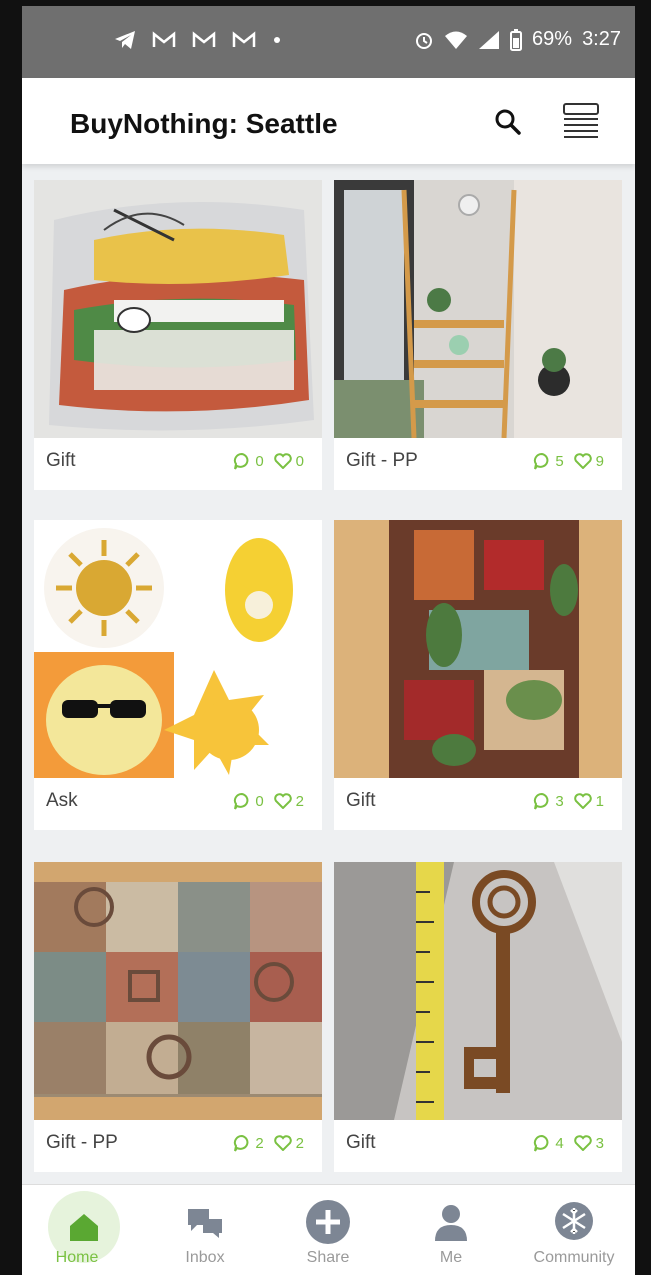 The image size is (651, 1275). Describe the element at coordinates (205, 1223) in the screenshot. I see `chat-icon` at that location.